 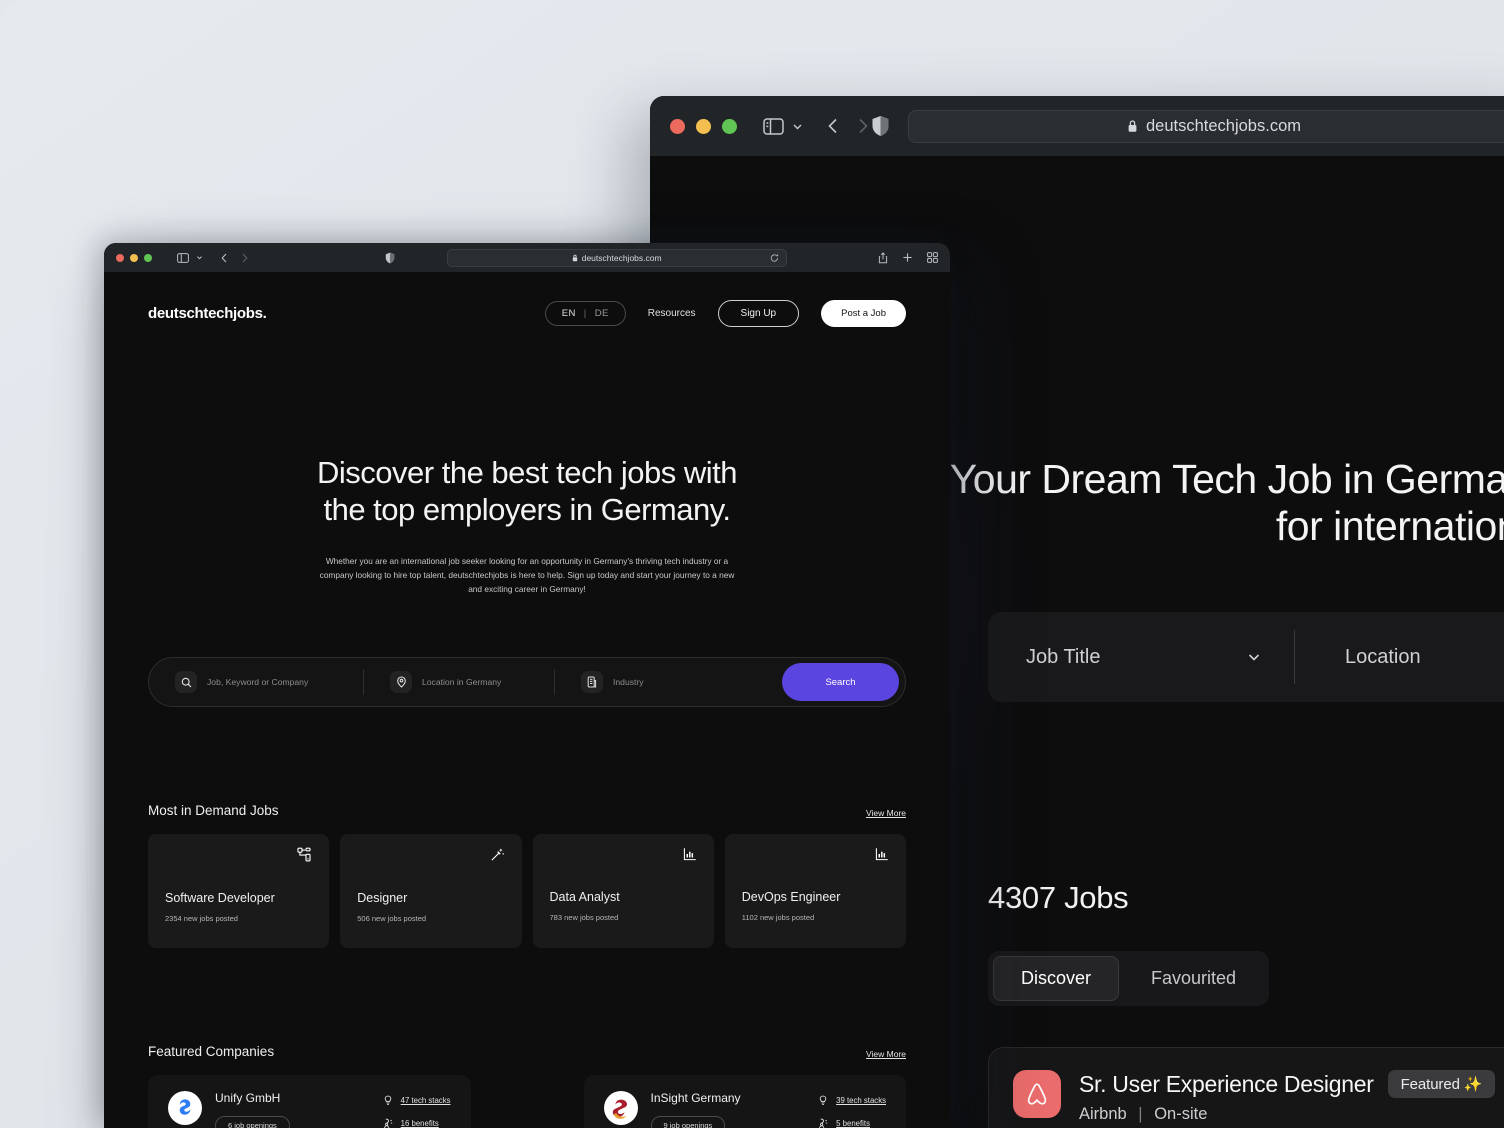 What do you see at coordinates (527, 810) in the screenshot?
I see `demand-section-header: Most in Demand Jobs View More` at bounding box center [527, 810].